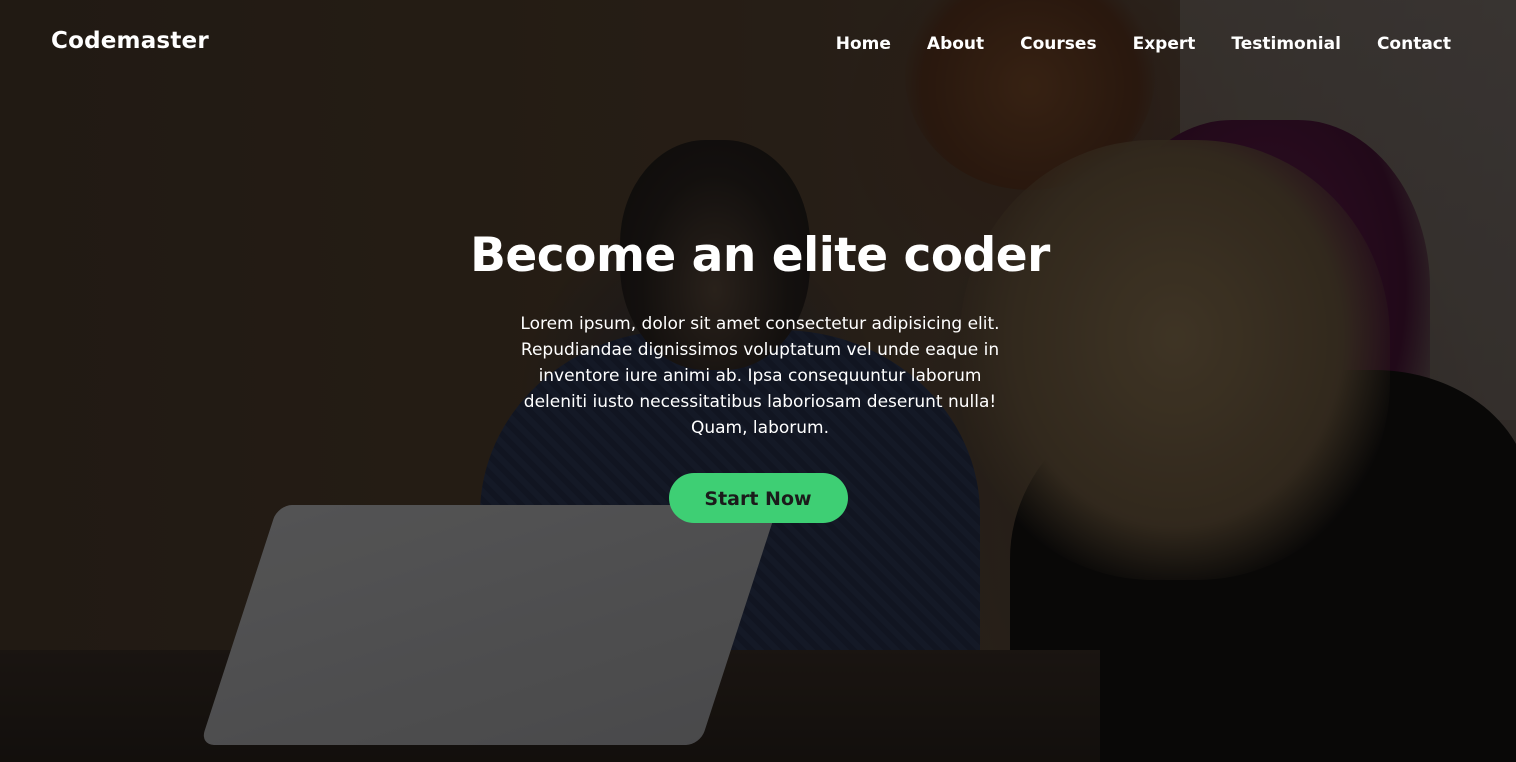 The image size is (1516, 762). What do you see at coordinates (955, 44) in the screenshot?
I see `nav-item-about: About` at bounding box center [955, 44].